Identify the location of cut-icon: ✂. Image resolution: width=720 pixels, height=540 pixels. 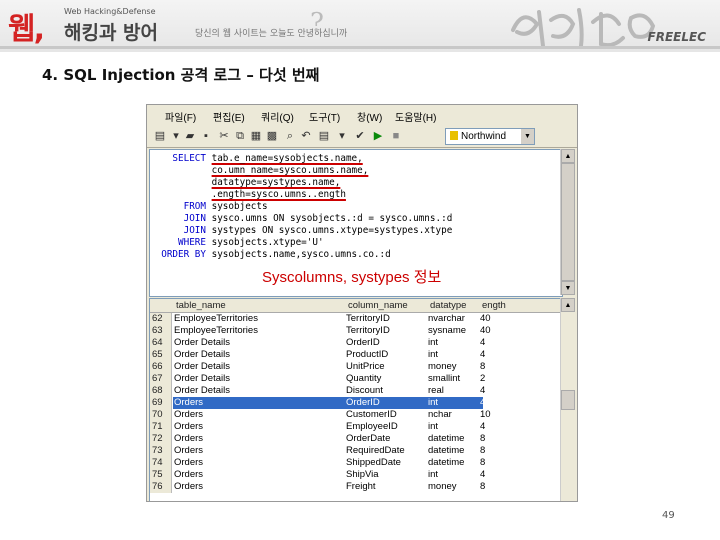
(224, 136).